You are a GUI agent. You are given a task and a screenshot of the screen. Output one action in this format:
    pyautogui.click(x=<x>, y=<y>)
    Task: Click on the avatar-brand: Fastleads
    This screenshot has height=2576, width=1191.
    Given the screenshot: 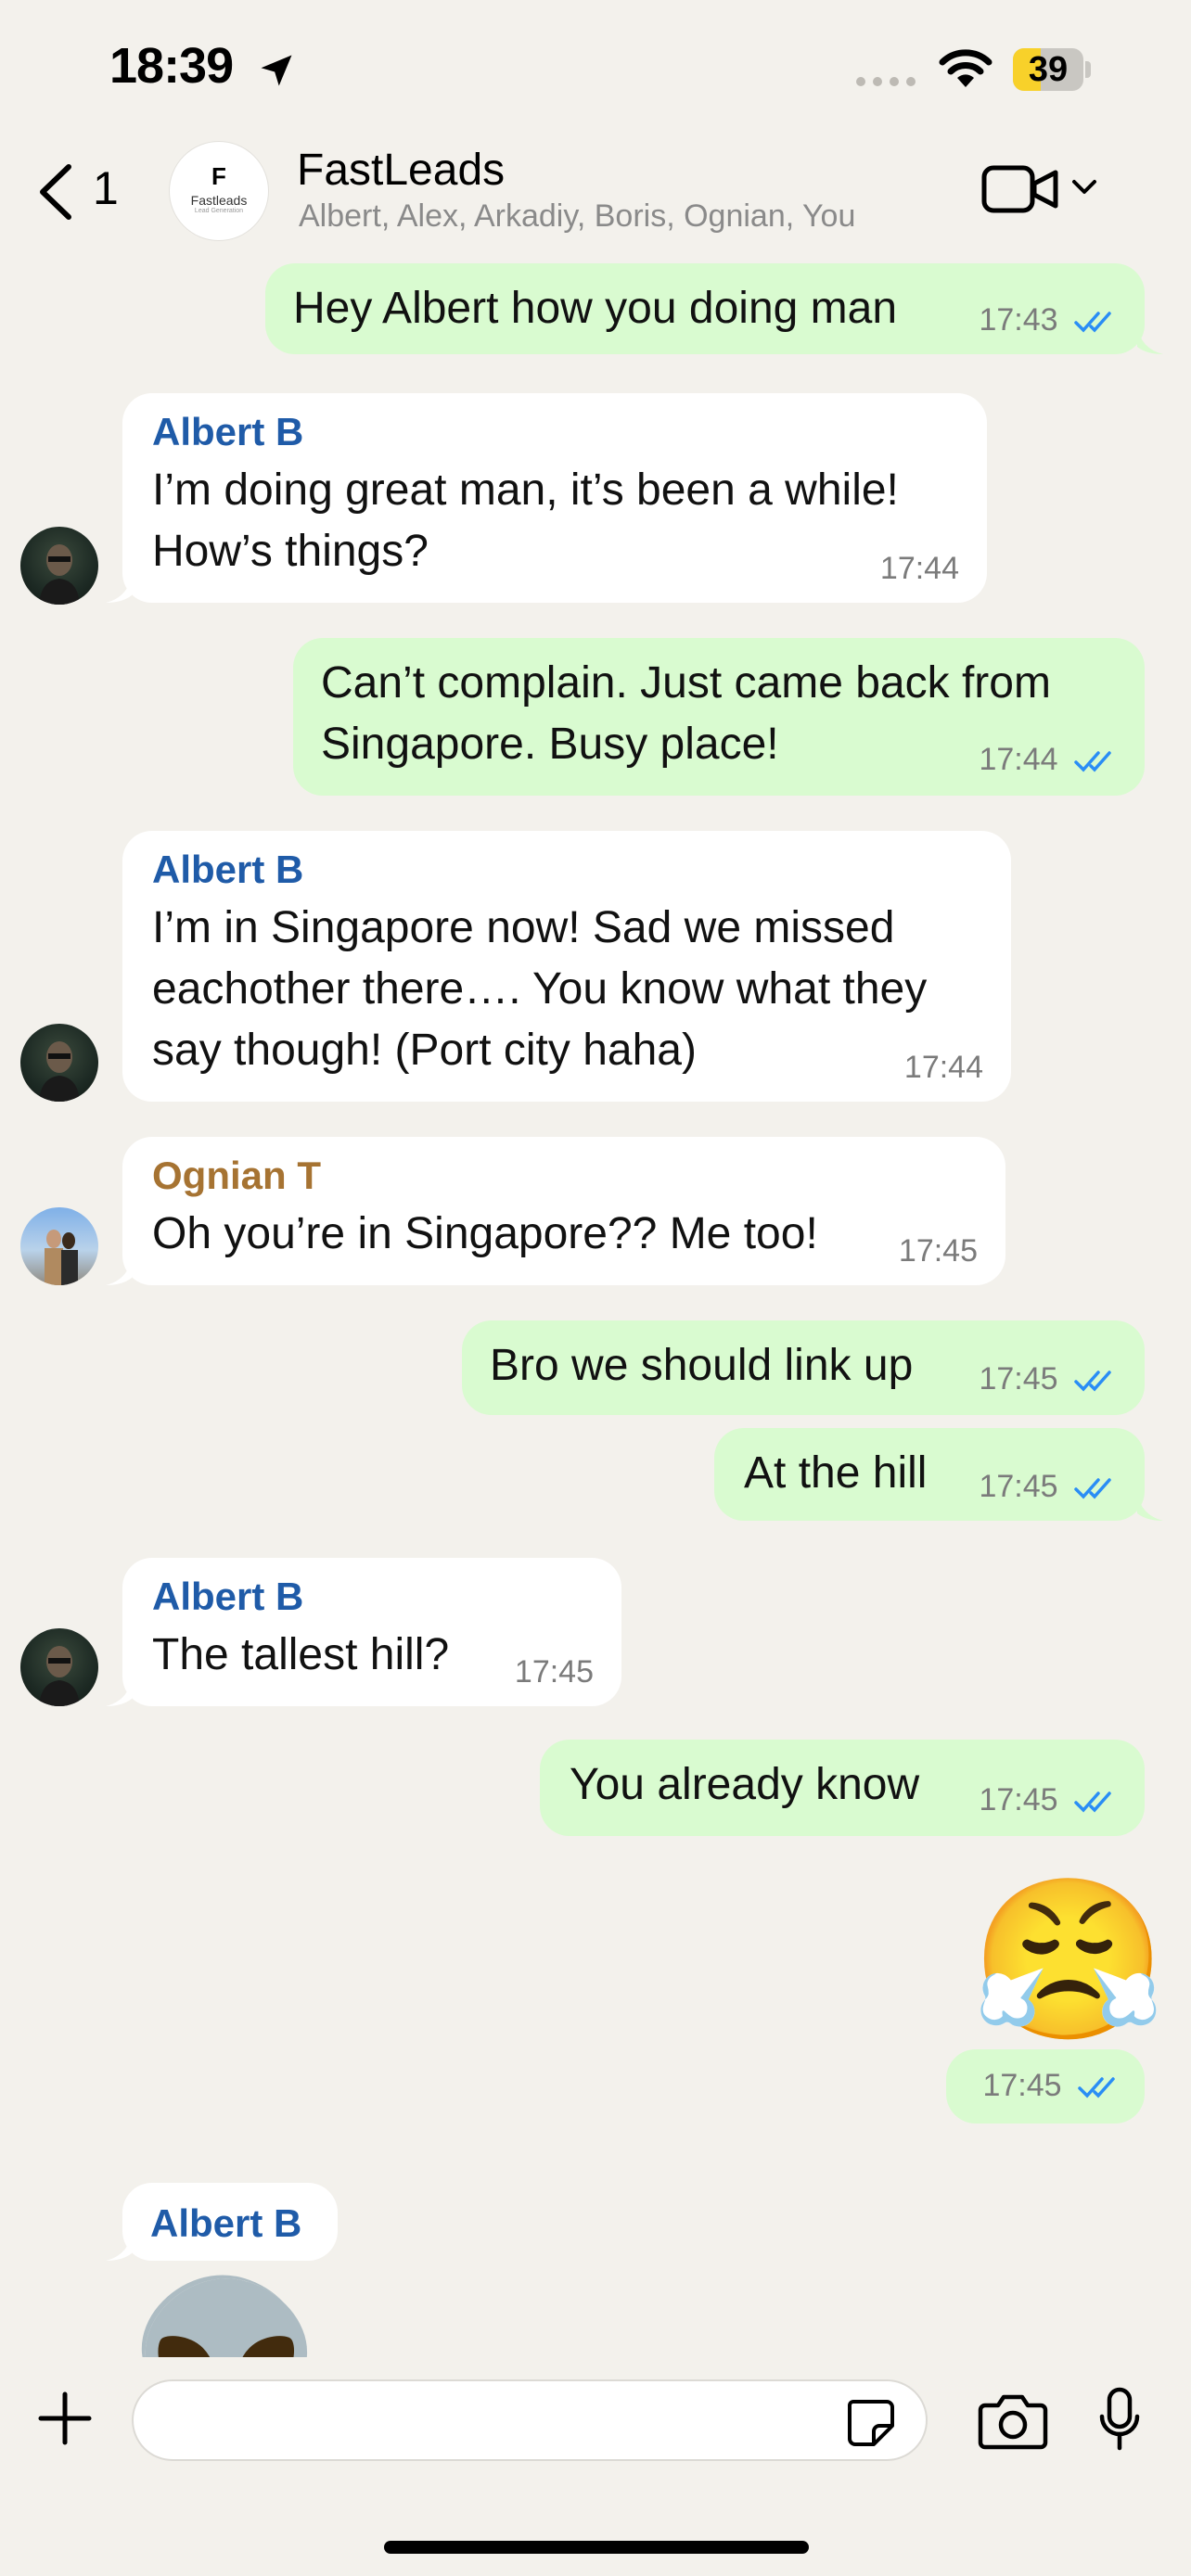 What is the action you would take?
    pyautogui.click(x=219, y=201)
    